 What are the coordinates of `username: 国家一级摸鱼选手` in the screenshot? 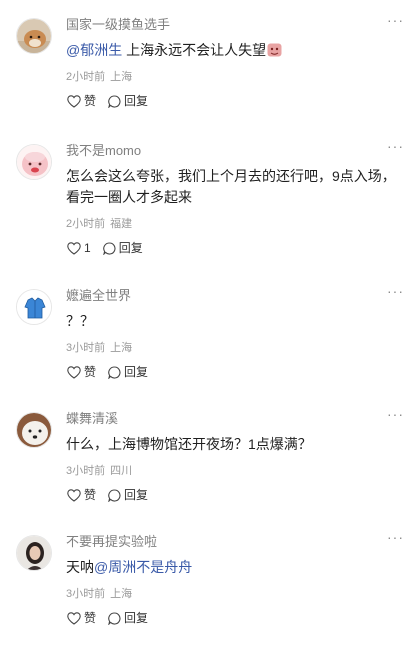 It's located at (118, 25).